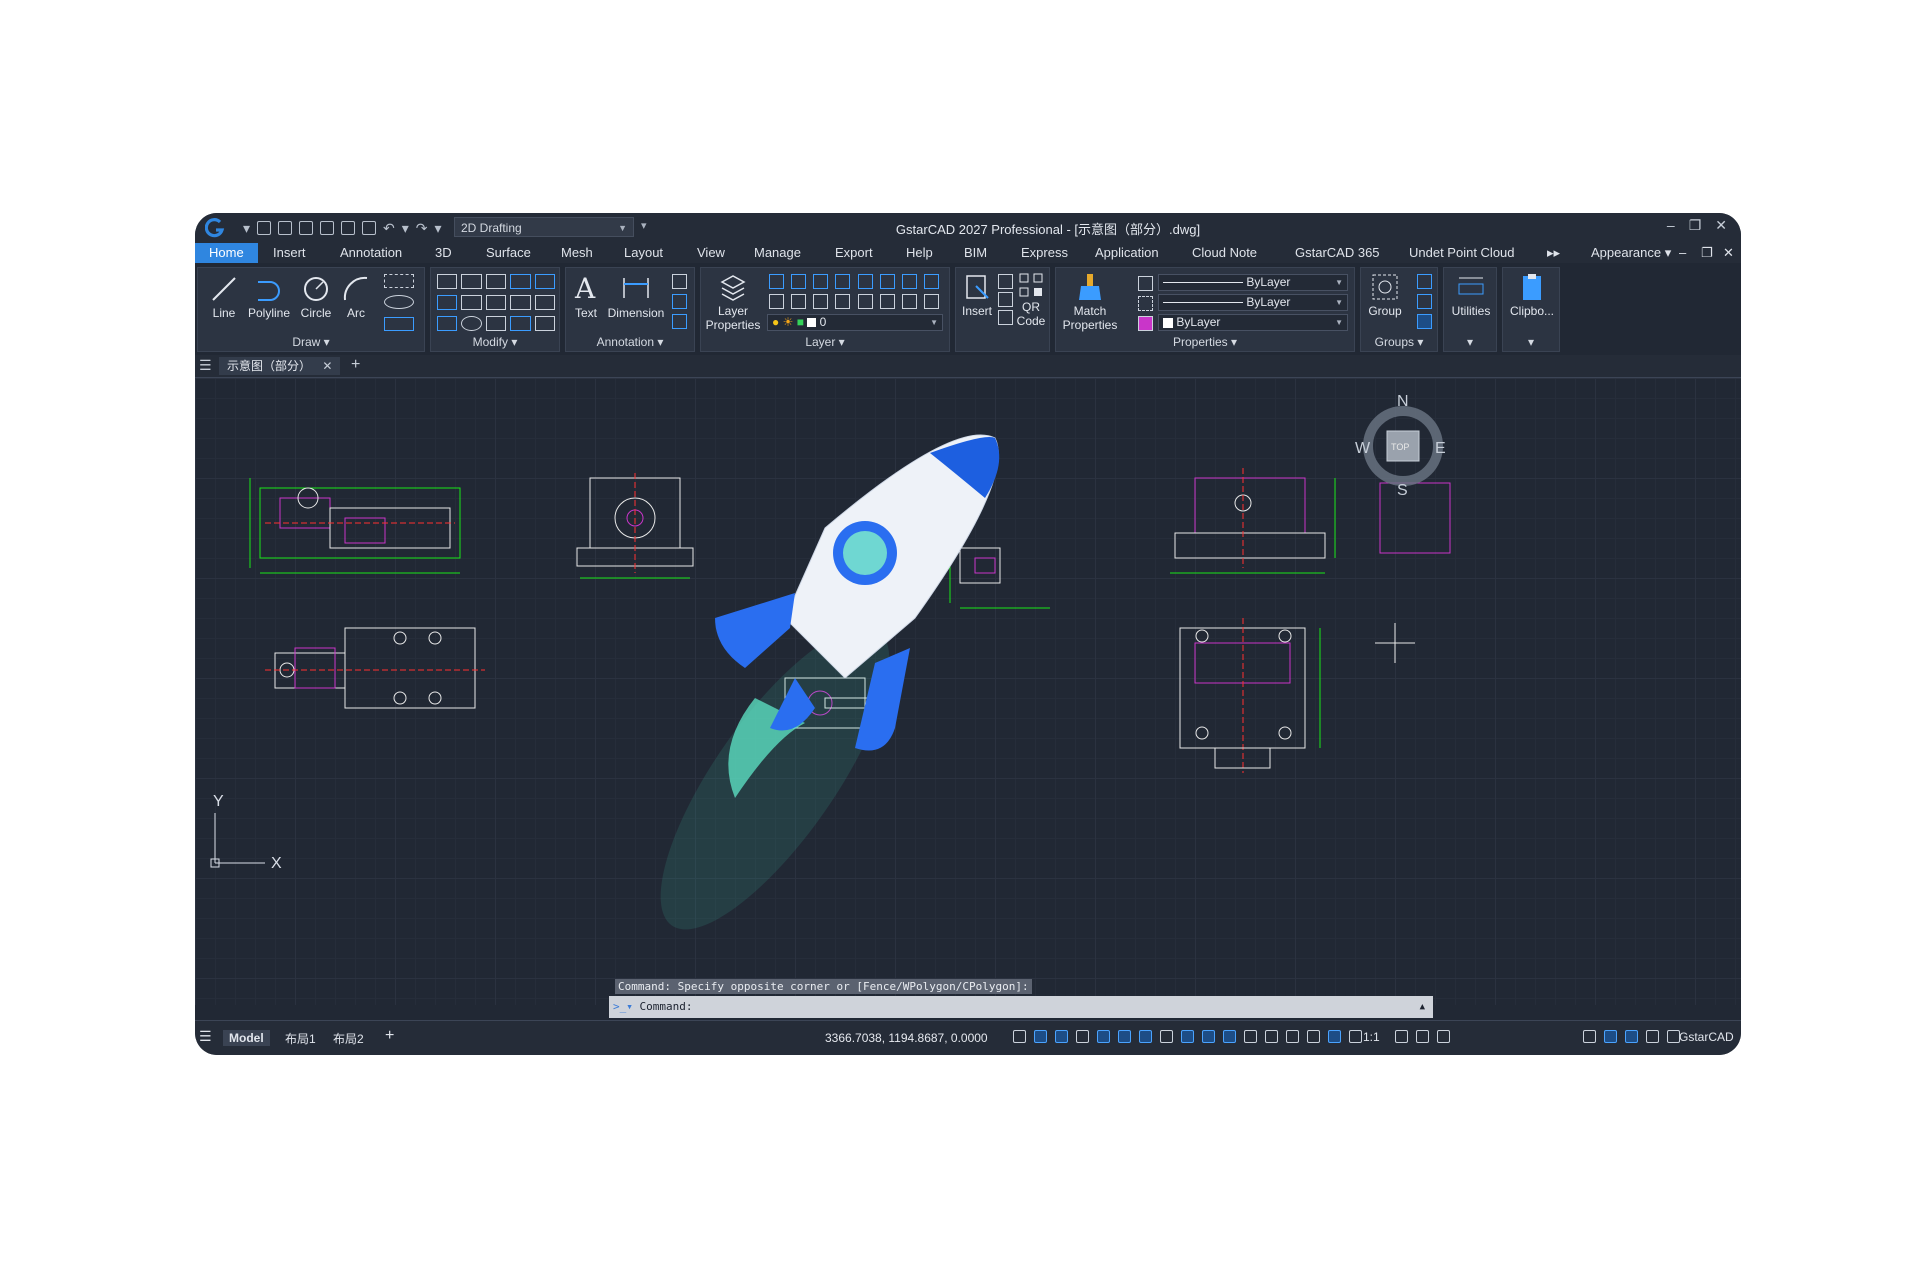  Describe the element at coordinates (1019, 1036) in the screenshot. I see `grid-icon` at that location.